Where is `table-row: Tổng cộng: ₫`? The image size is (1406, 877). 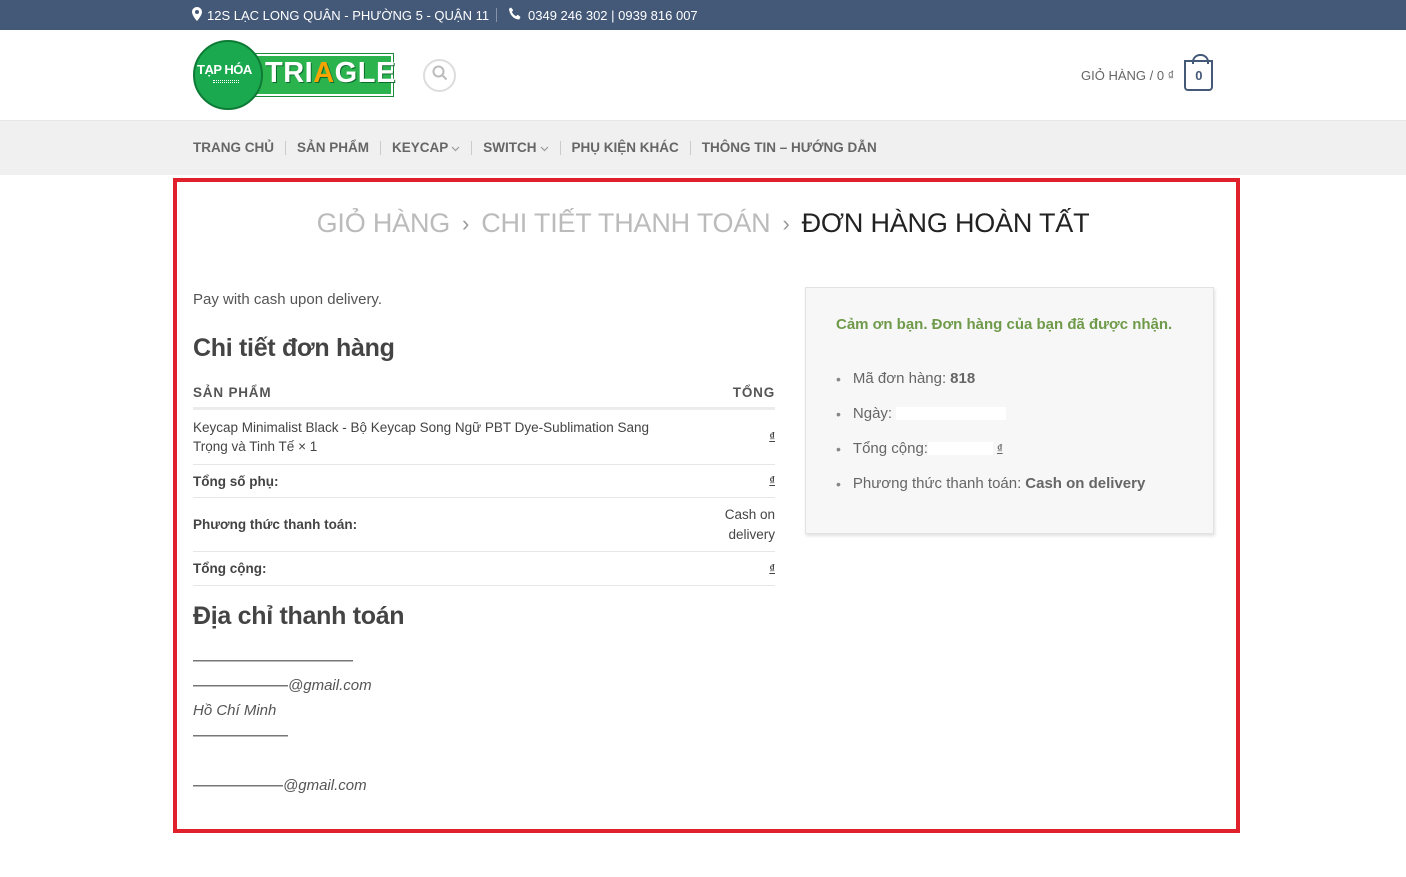 table-row: Tổng cộng: ₫ is located at coordinates (484, 569).